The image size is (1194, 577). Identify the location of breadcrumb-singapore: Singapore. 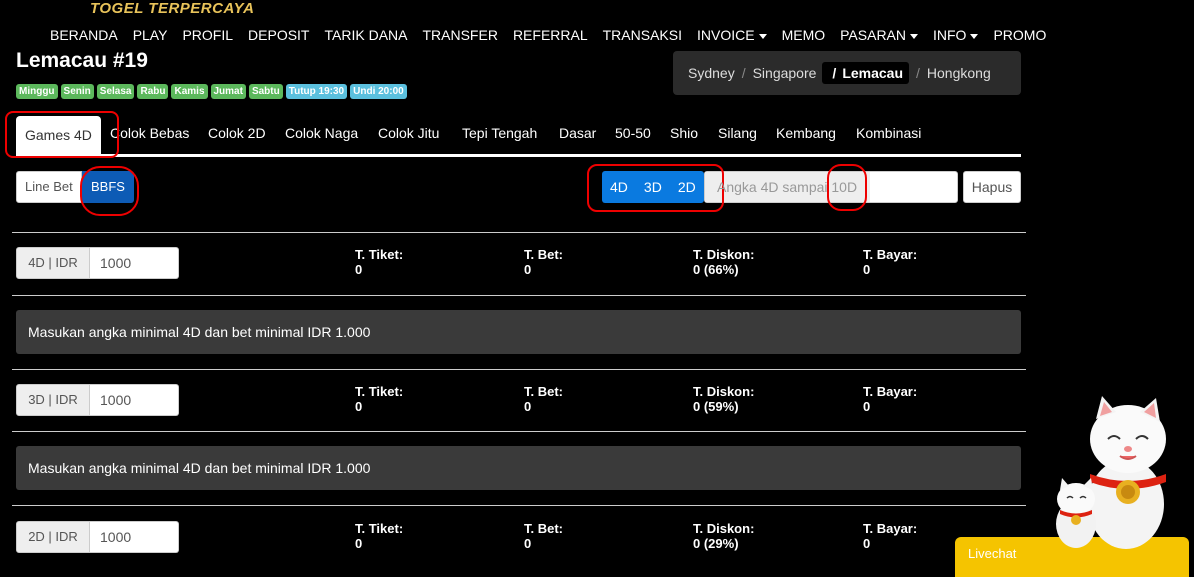
(785, 73).